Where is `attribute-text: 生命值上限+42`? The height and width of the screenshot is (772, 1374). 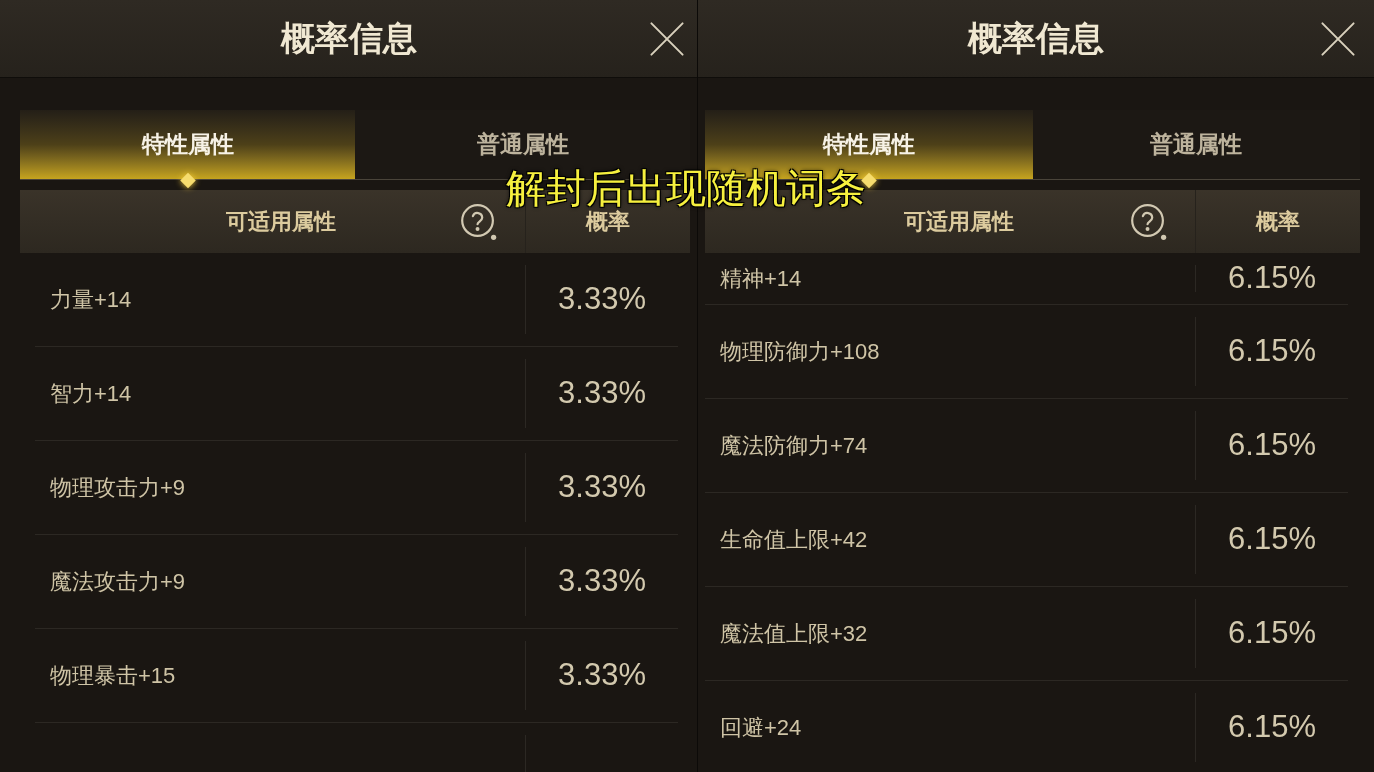 attribute-text: 生命值上限+42 is located at coordinates (794, 540).